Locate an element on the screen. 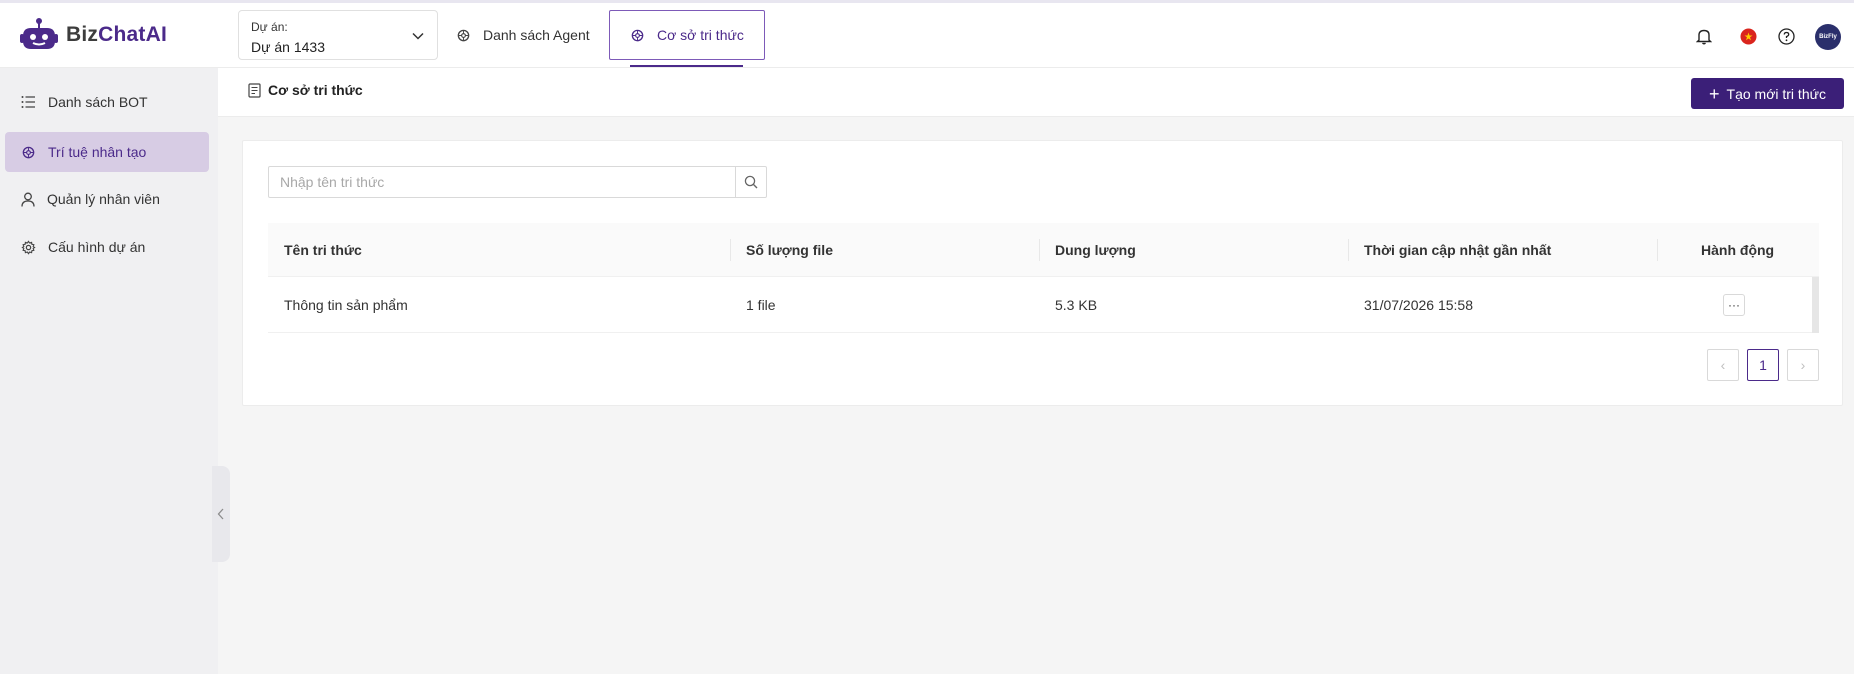 The width and height of the screenshot is (1854, 674). project-select: Dự án: Dự án 1433 is located at coordinates (338, 35).